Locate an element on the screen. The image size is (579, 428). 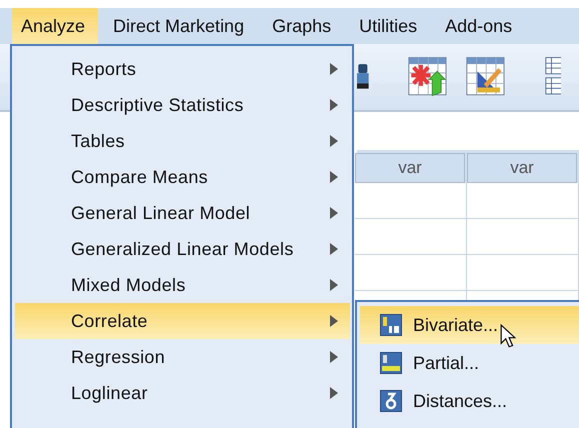
partial-correlation-icon is located at coordinates (391, 363).